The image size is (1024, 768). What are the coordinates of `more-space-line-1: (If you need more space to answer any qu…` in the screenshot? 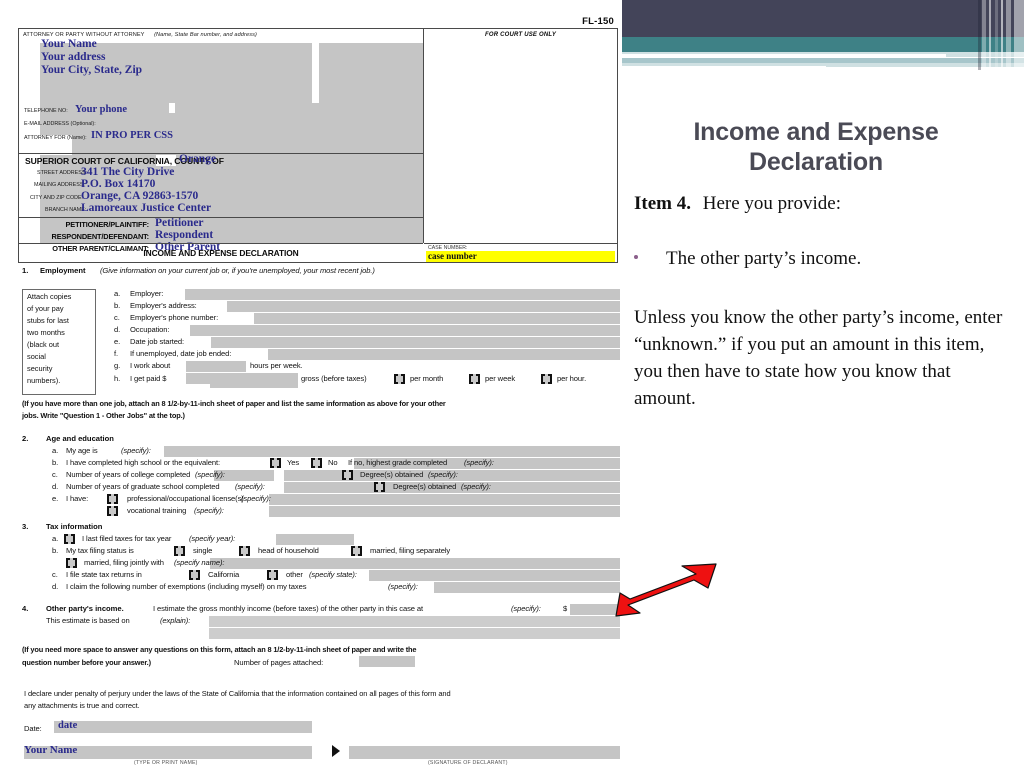 It's located at (219, 649).